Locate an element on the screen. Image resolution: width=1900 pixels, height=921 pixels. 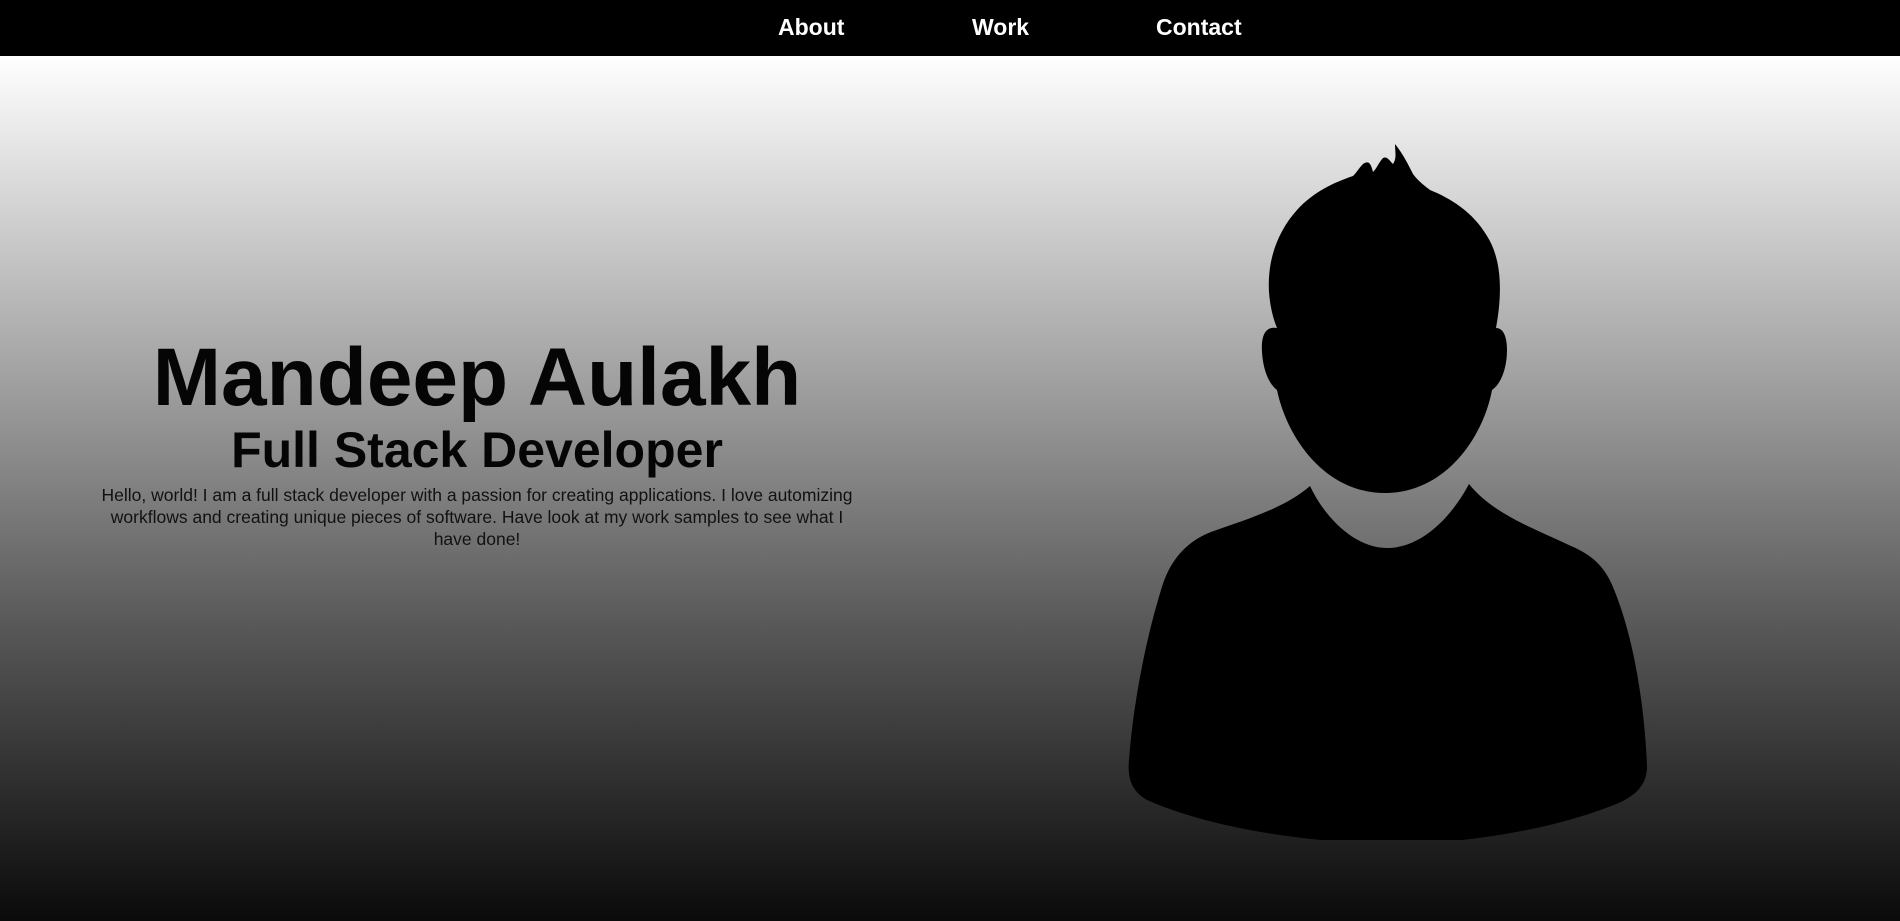
top-navigation: About Work Contact is located at coordinates (950, 28).